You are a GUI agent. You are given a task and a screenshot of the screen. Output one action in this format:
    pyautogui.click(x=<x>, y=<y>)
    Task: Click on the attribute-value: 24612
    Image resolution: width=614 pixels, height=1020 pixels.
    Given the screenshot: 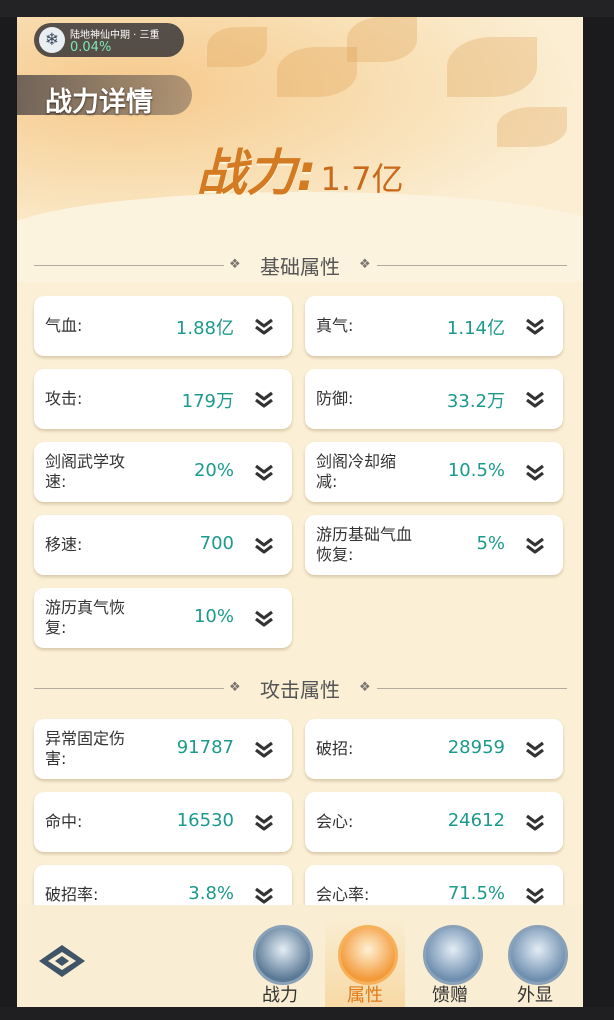 What is the action you would take?
    pyautogui.click(x=476, y=820)
    